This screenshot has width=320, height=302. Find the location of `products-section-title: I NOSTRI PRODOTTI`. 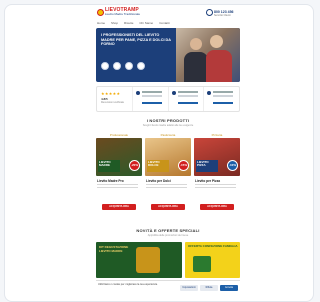

products-section-title: I NOSTRI PRODOTTI is located at coordinates (168, 120).